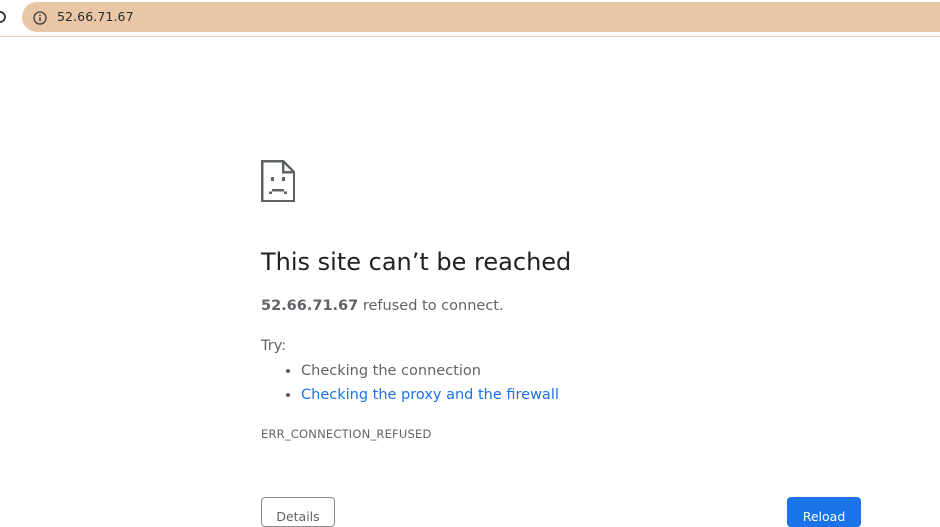 This screenshot has height=527, width=940. Describe the element at coordinates (481, 17) in the screenshot. I see `address-bar: 52.66.71.67` at that location.